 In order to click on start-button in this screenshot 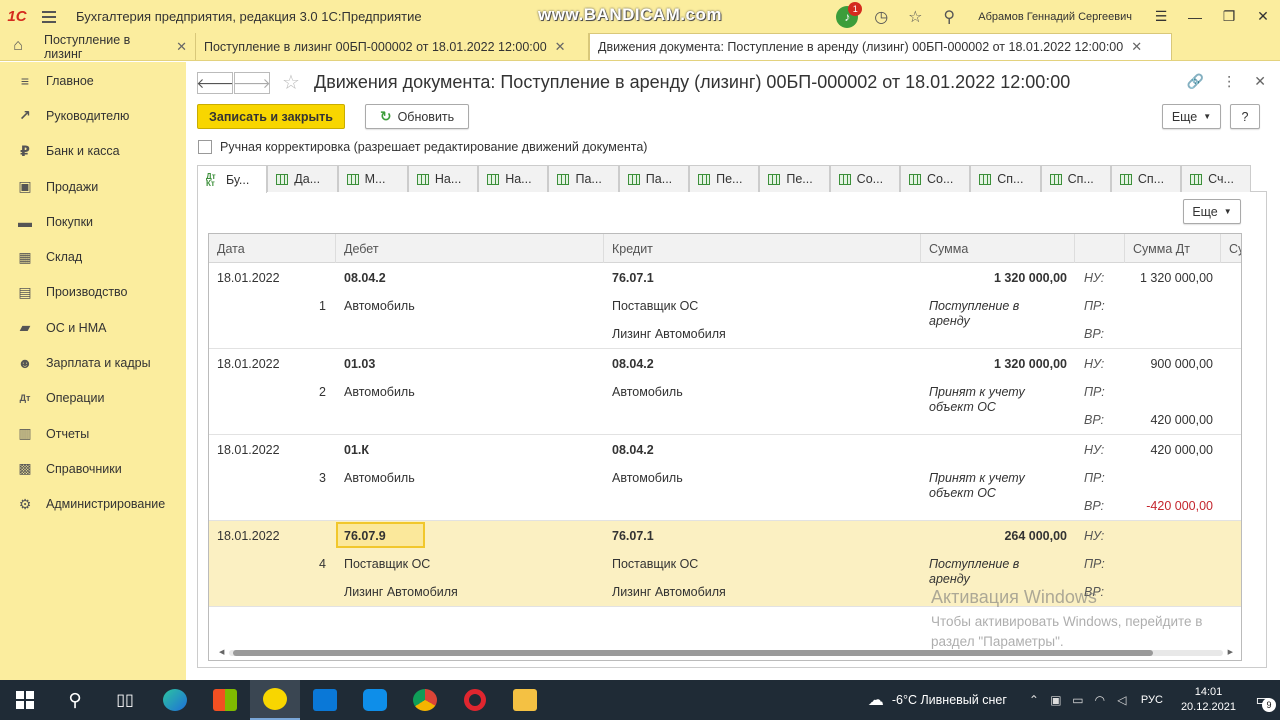, I will do `click(25, 700)`.